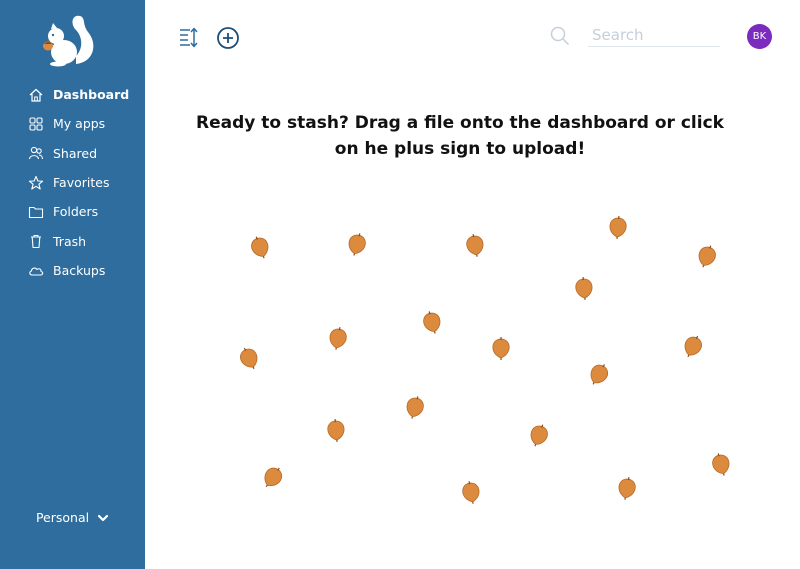 Image resolution: width=800 pixels, height=569 pixels. I want to click on sidebar-item-backups: Backups, so click(72, 270).